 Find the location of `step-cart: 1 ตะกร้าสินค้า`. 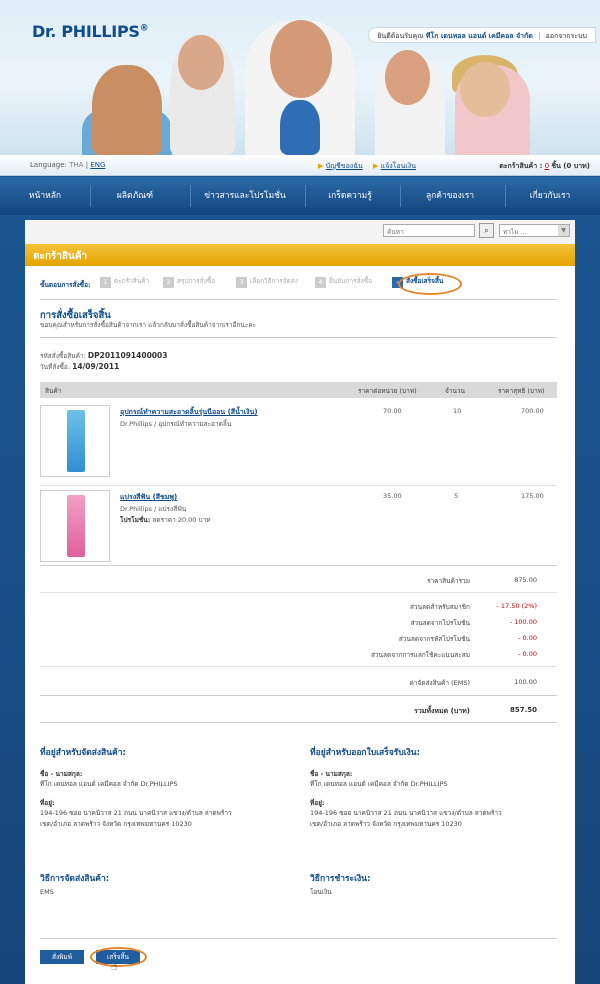

step-cart: 1 ตะกร้าสินค้า is located at coordinates (124, 284).